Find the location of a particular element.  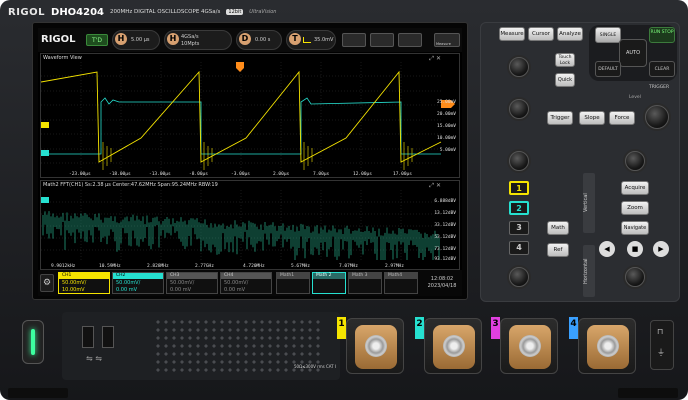

trigger-display: T 35.0mV is located at coordinates (311, 40).